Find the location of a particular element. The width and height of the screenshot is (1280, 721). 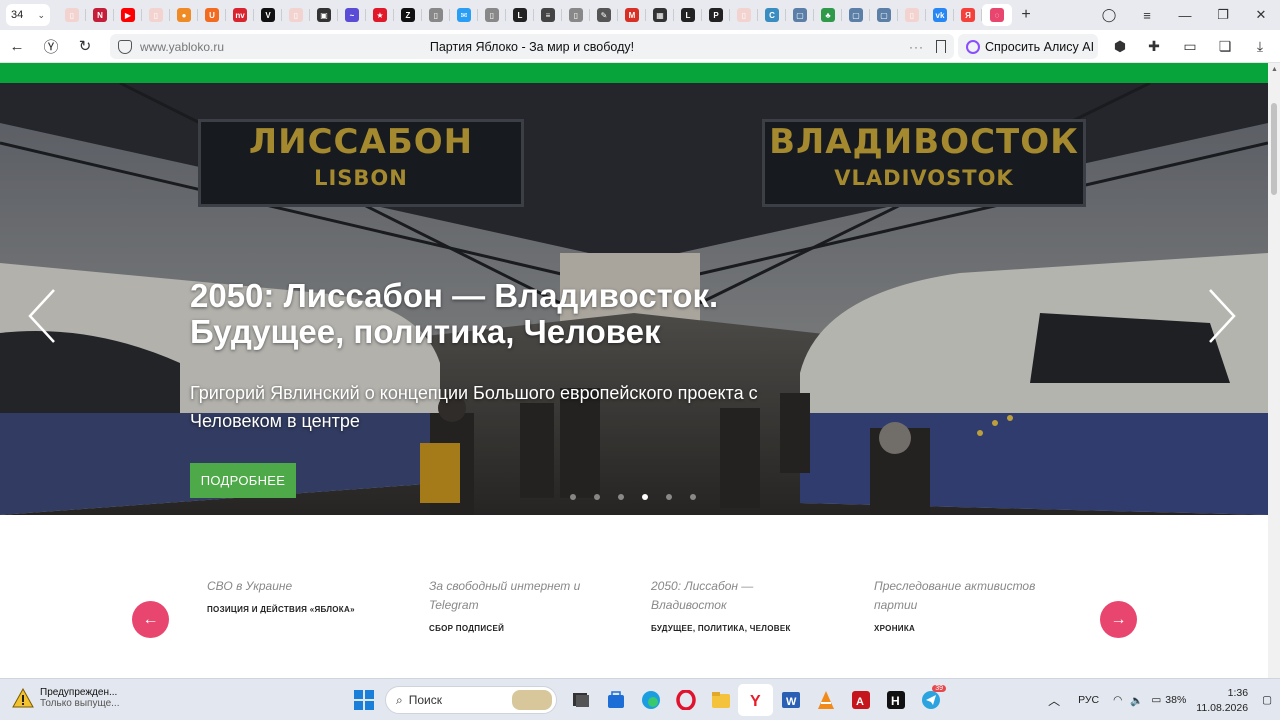

read-more-button: ПОДРОБНЕЕ is located at coordinates (243, 480).